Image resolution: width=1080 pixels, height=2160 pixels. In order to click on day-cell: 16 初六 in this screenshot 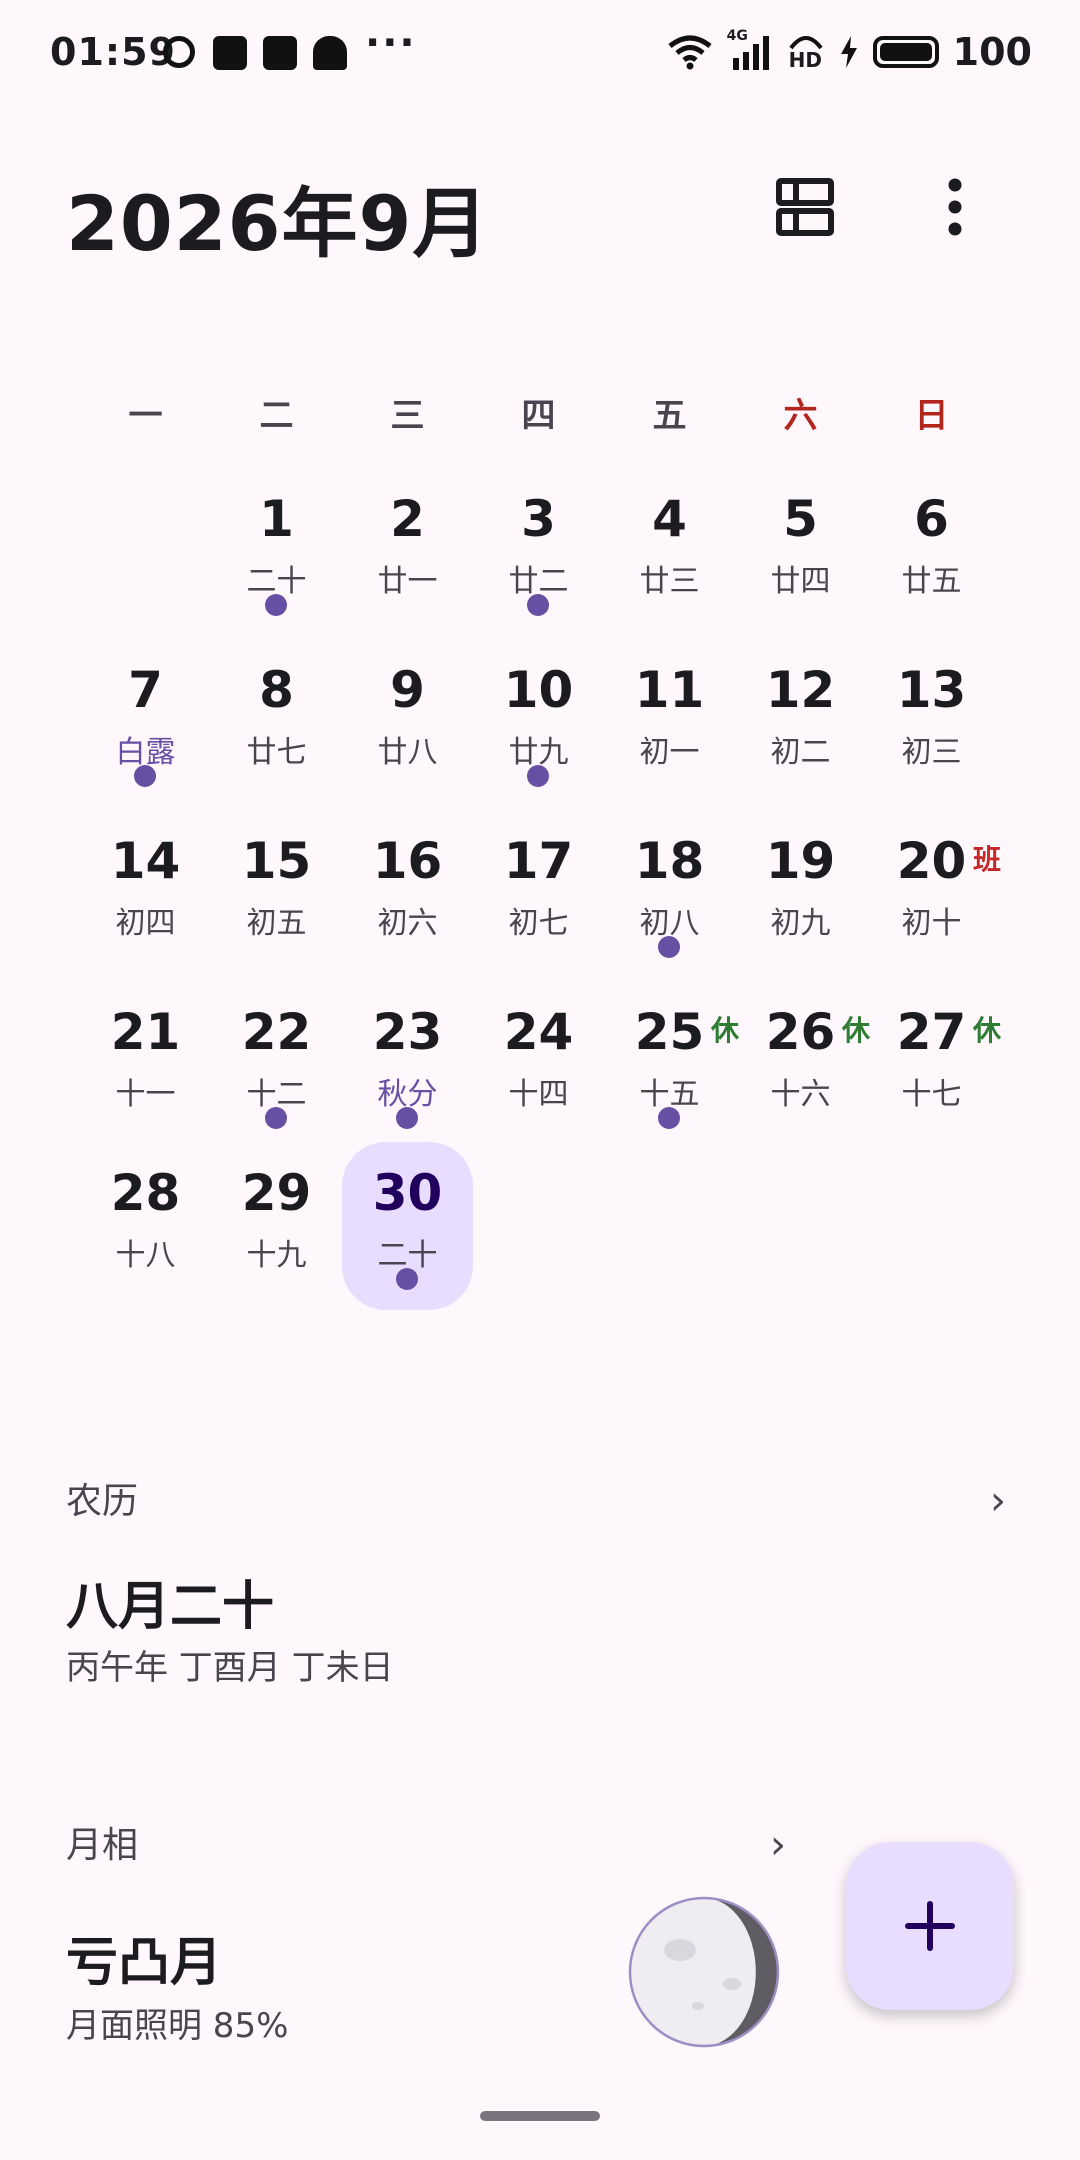, I will do `click(407, 894)`.